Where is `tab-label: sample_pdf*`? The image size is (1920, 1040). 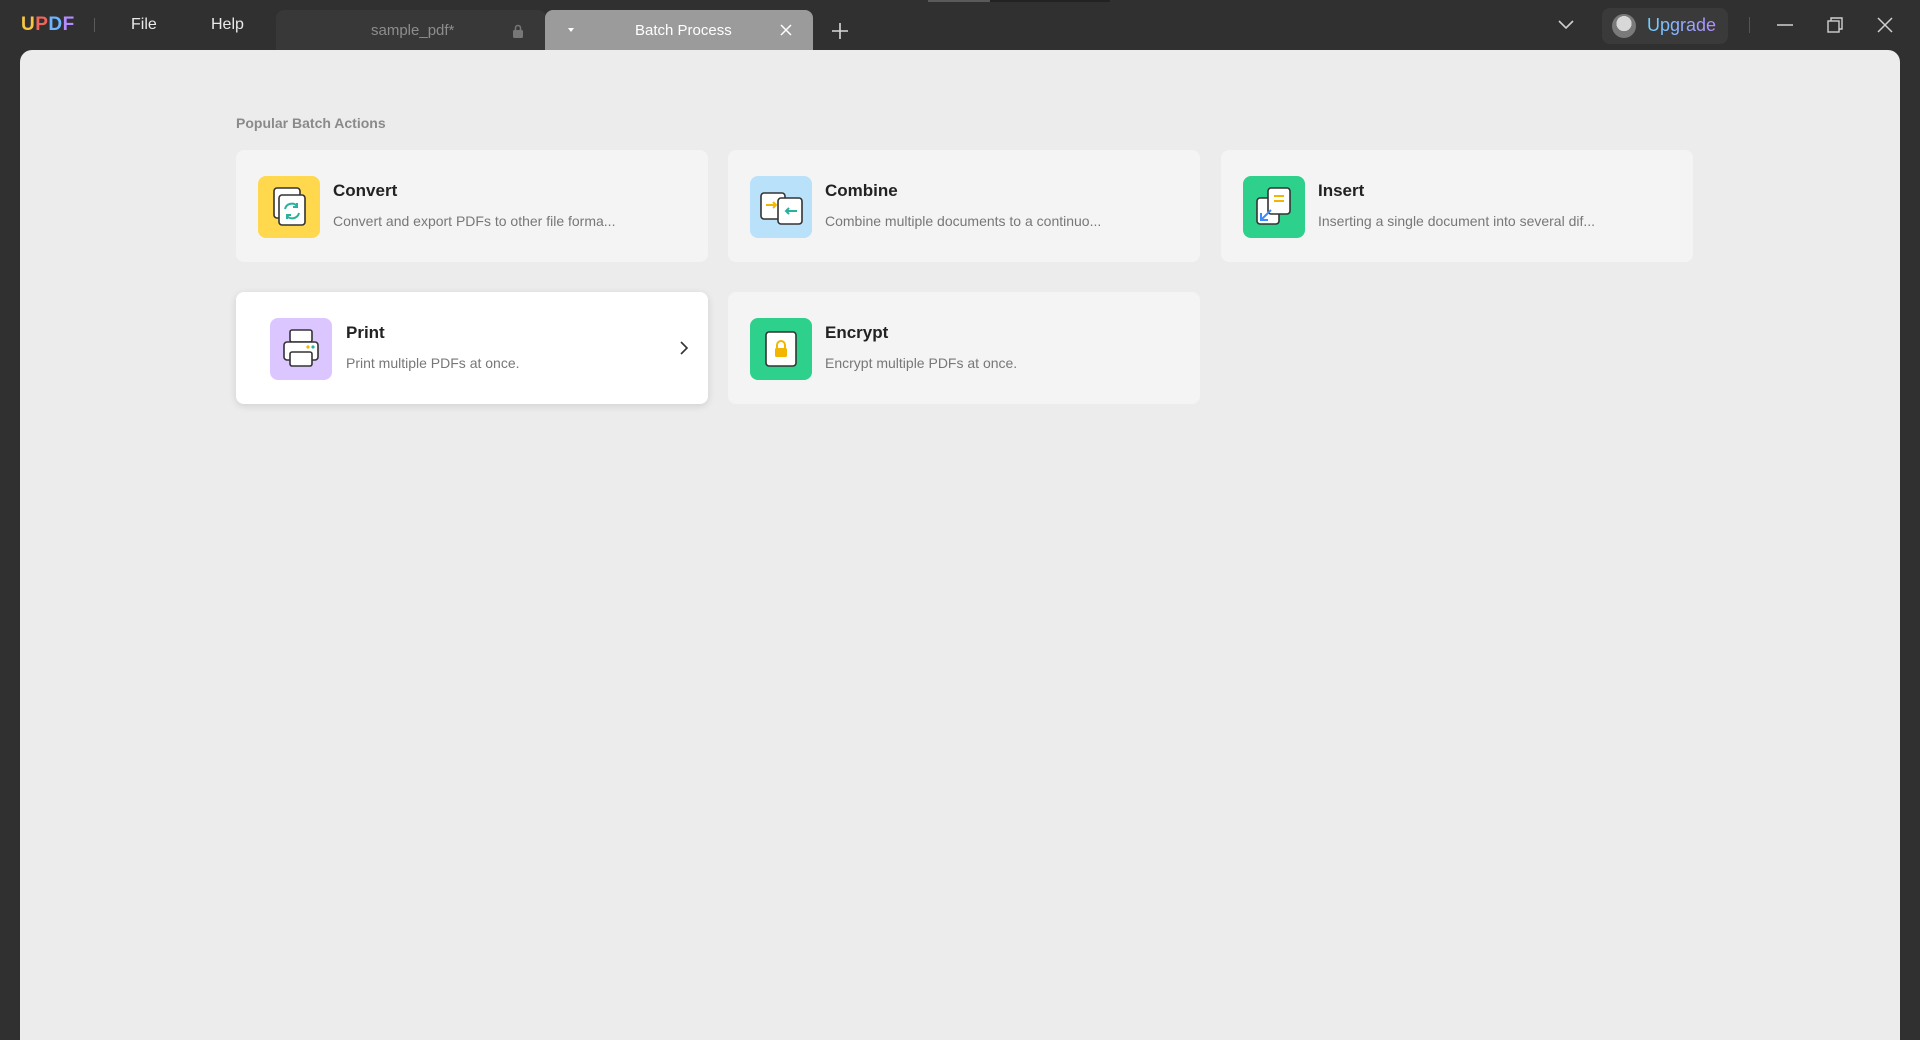 tab-label: sample_pdf* is located at coordinates (413, 30).